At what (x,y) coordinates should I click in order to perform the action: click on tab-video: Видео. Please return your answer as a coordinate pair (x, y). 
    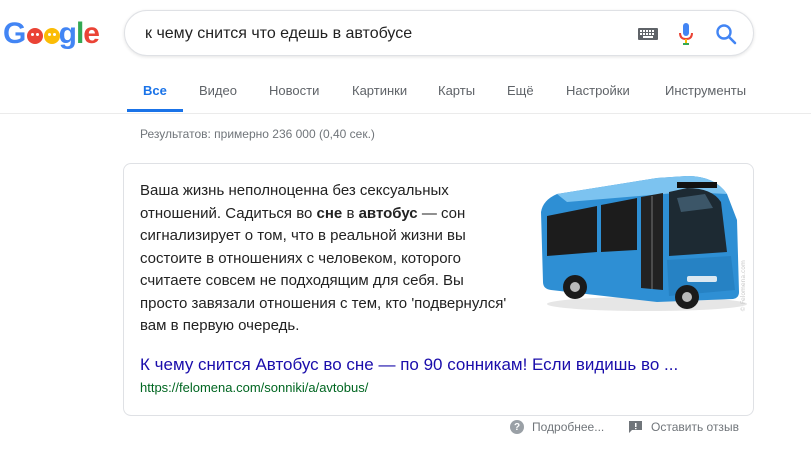
    Looking at the image, I should click on (218, 90).